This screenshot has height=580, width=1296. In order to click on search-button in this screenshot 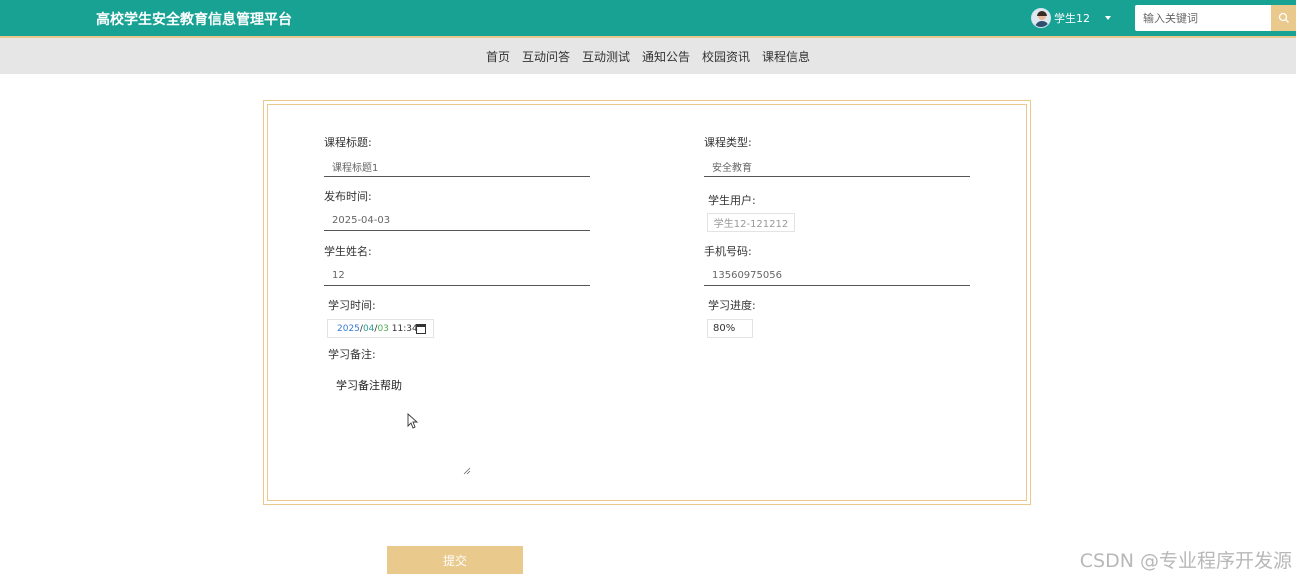, I will do `click(1283, 18)`.